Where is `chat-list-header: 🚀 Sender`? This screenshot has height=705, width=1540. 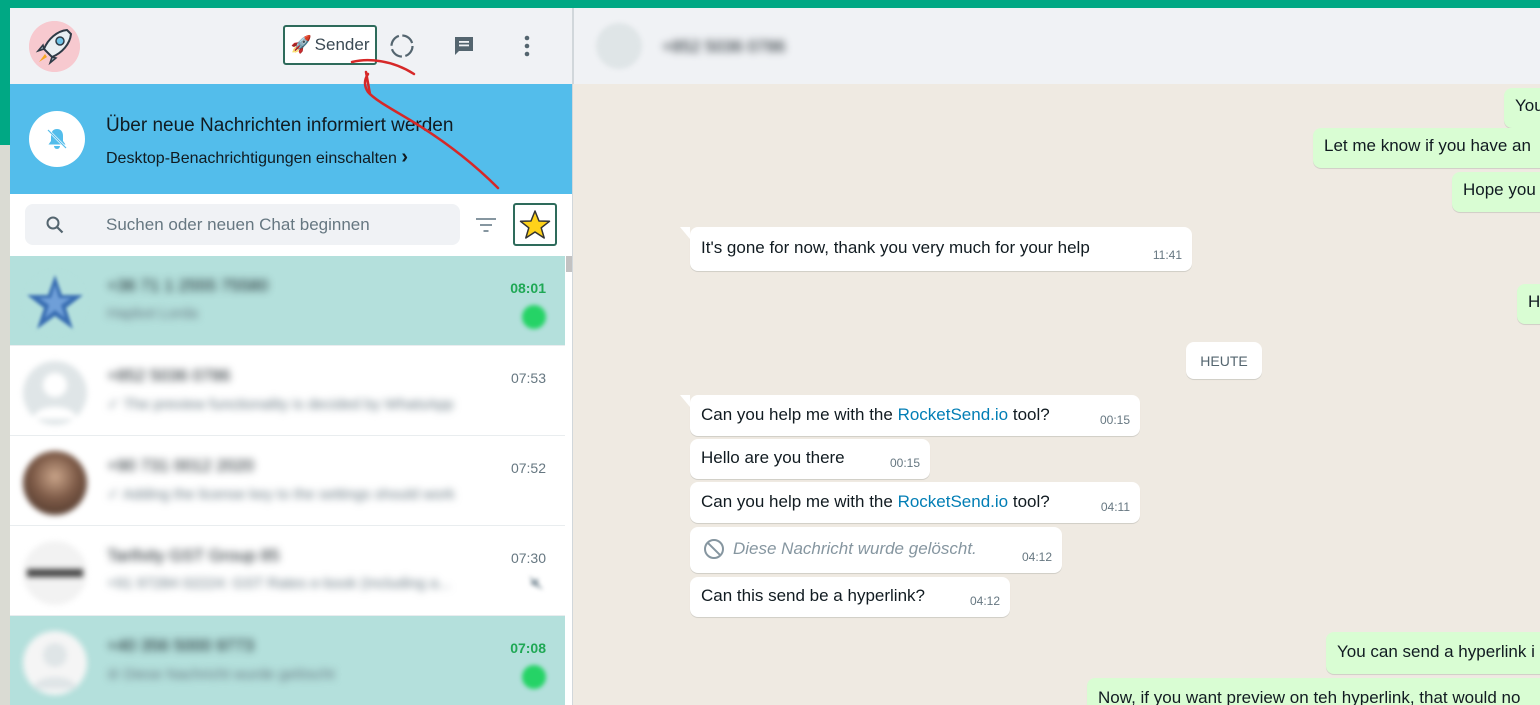
chat-list-header: 🚀 Sender is located at coordinates (291, 46).